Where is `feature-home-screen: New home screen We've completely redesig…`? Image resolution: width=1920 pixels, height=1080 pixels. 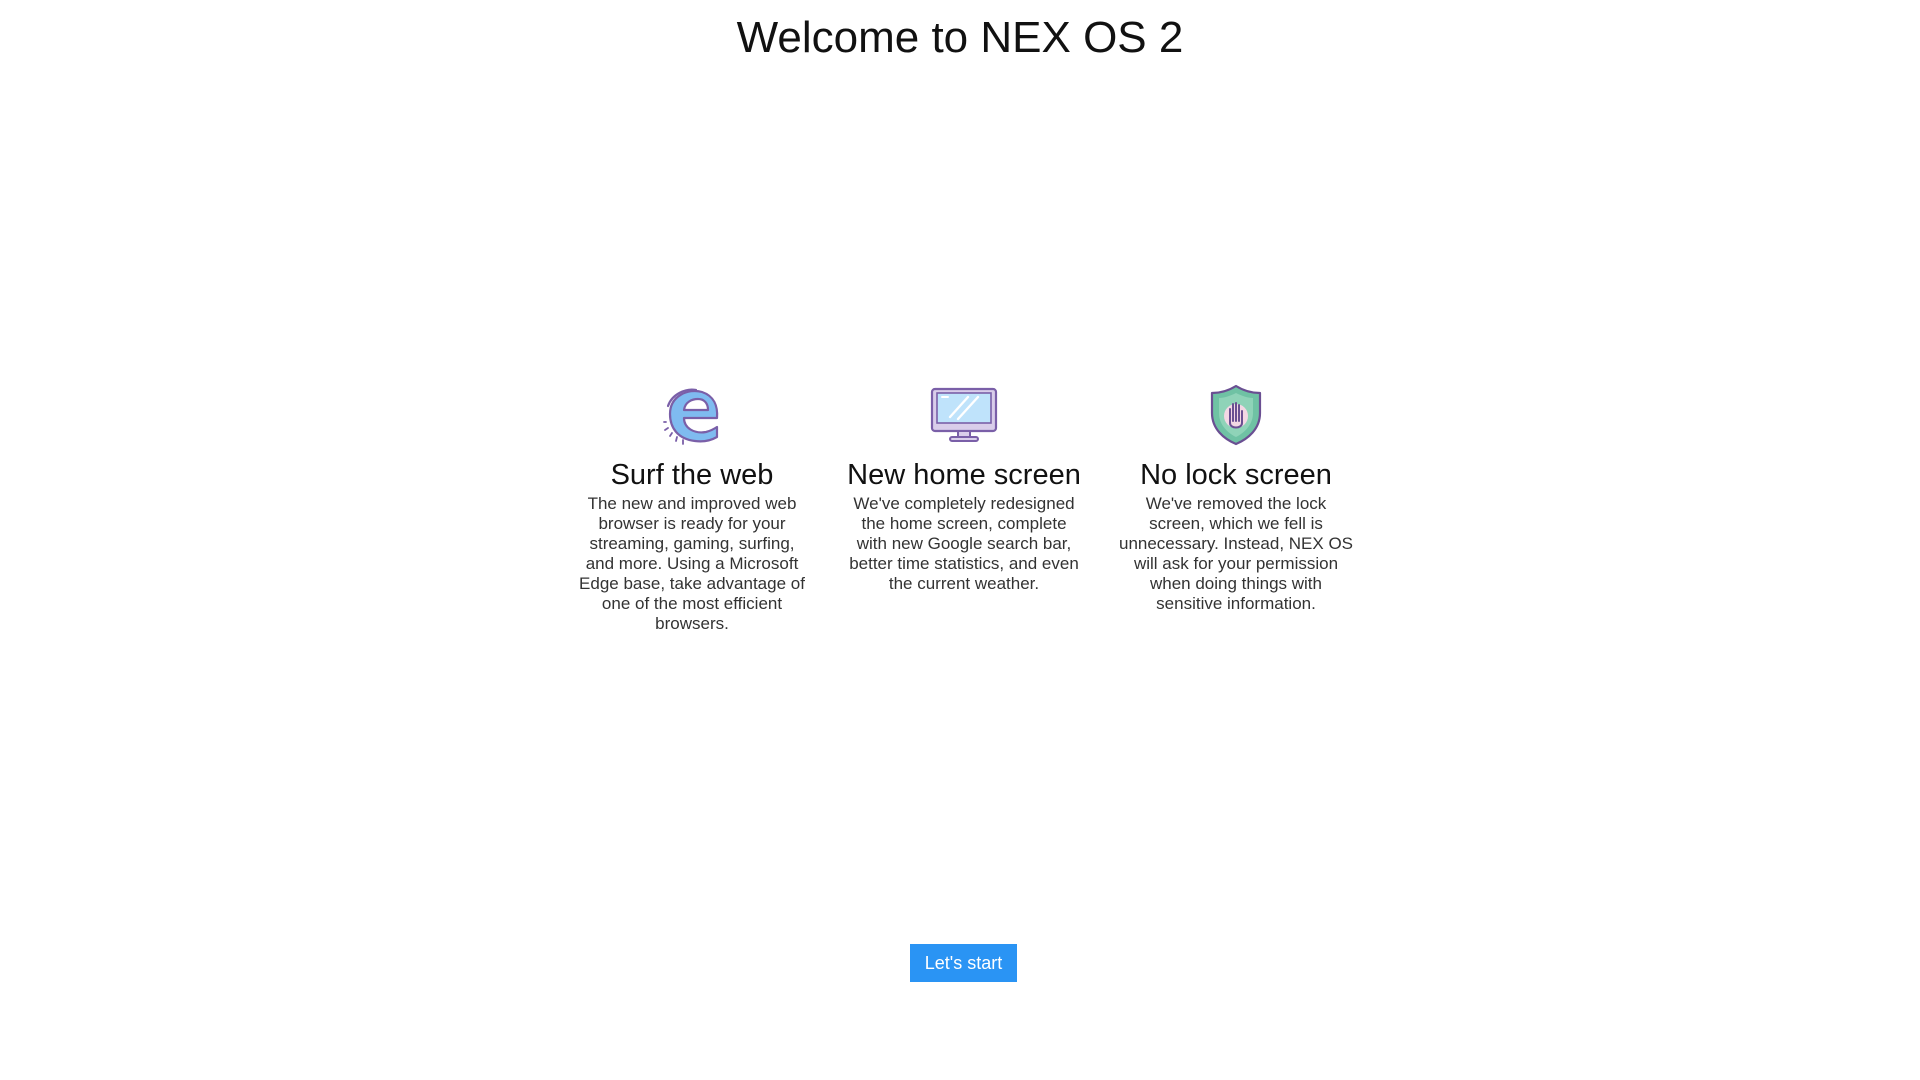
feature-home-screen: New home screen We've completely redesig… is located at coordinates (964, 488).